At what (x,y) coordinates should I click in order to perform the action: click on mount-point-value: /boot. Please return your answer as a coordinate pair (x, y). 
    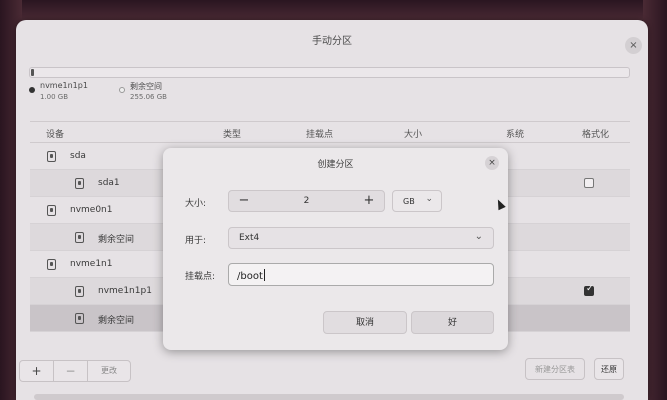
    Looking at the image, I should click on (250, 276).